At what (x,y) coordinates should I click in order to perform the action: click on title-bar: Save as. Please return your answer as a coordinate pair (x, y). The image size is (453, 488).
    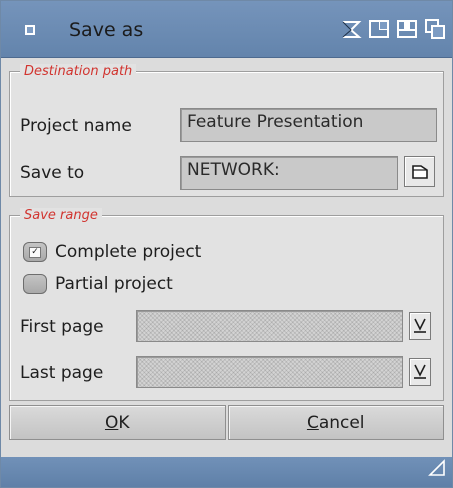
    Looking at the image, I should click on (226, 29).